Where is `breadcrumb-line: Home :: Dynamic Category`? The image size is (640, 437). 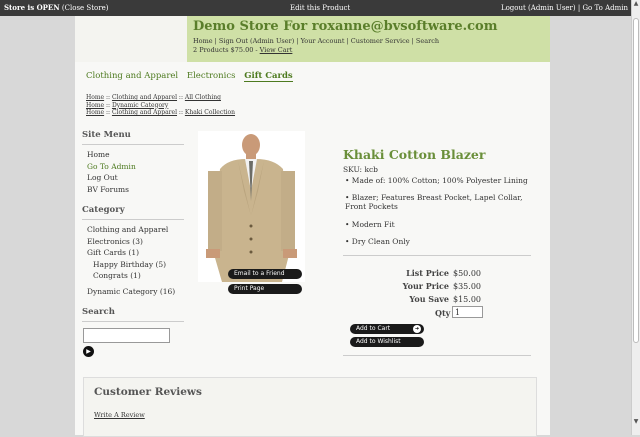 breadcrumb-line: Home :: Dynamic Category is located at coordinates (160, 106).